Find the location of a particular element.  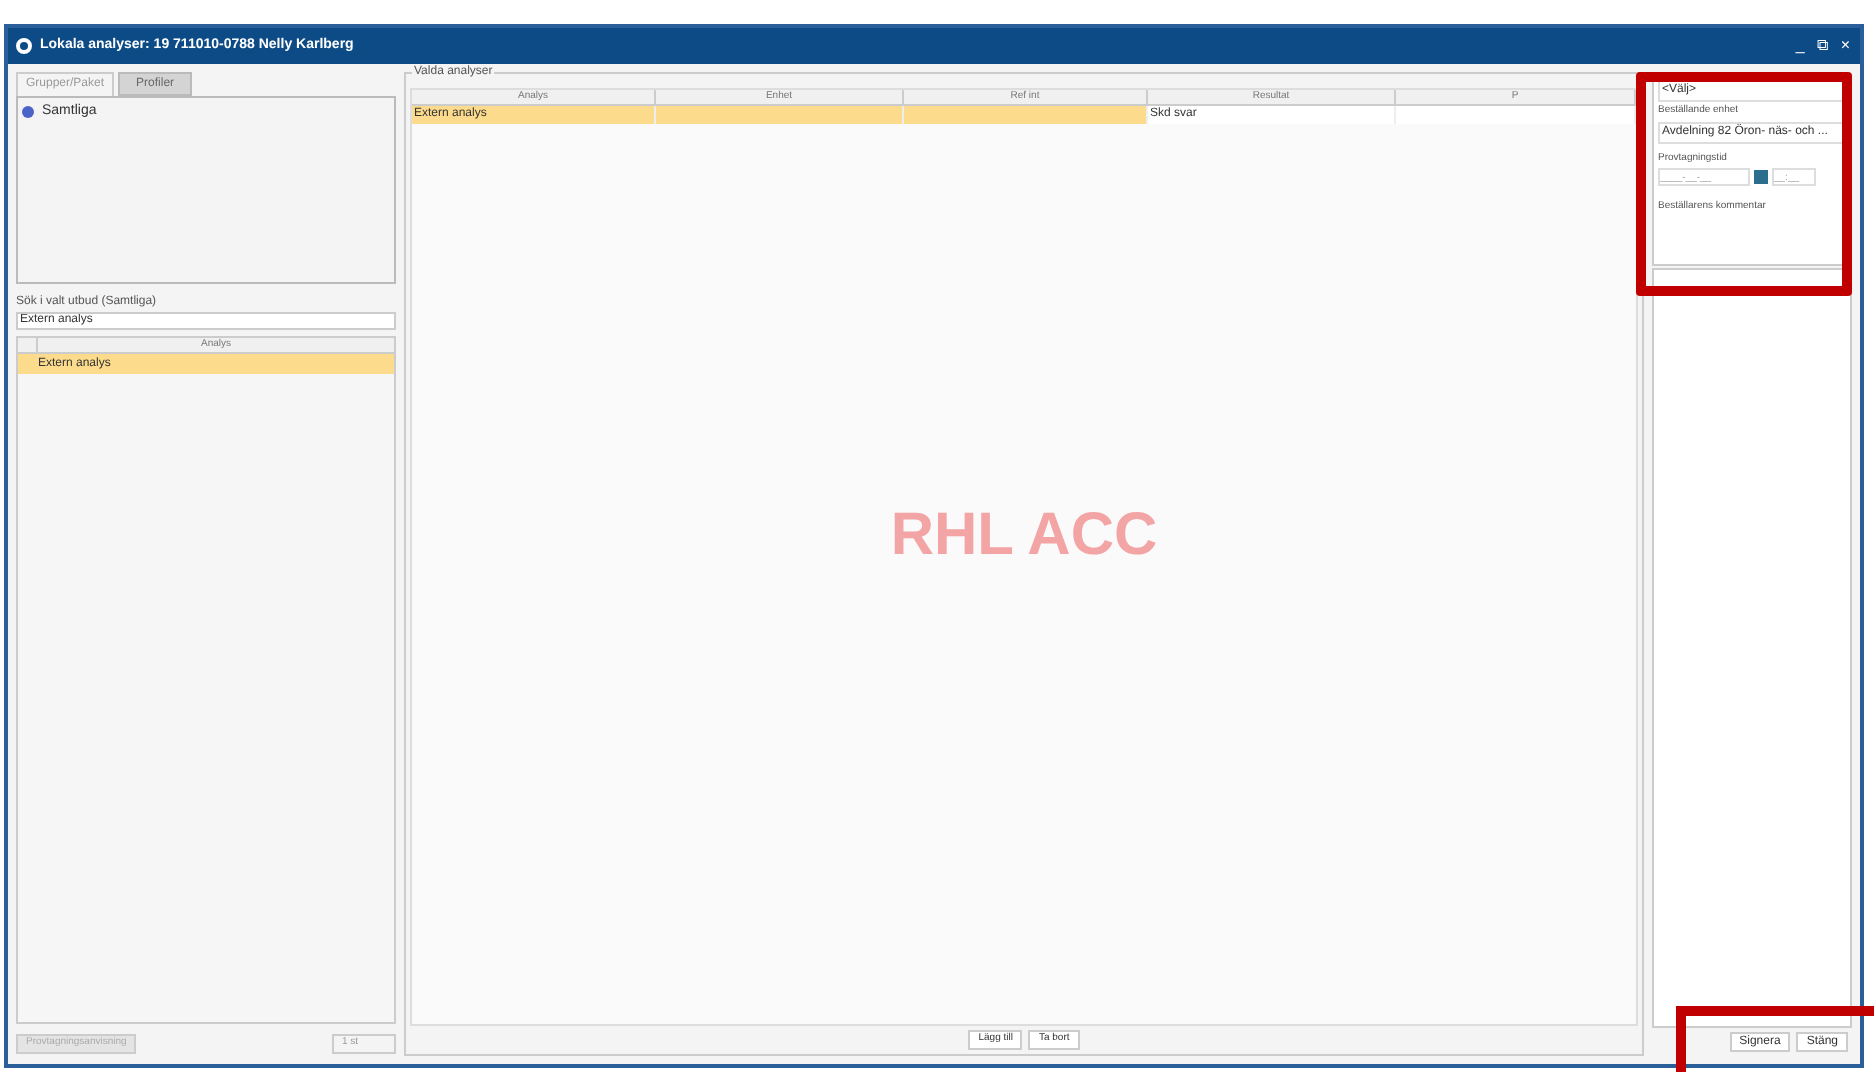

environment-label: RHL ACC is located at coordinates (1024, 535).